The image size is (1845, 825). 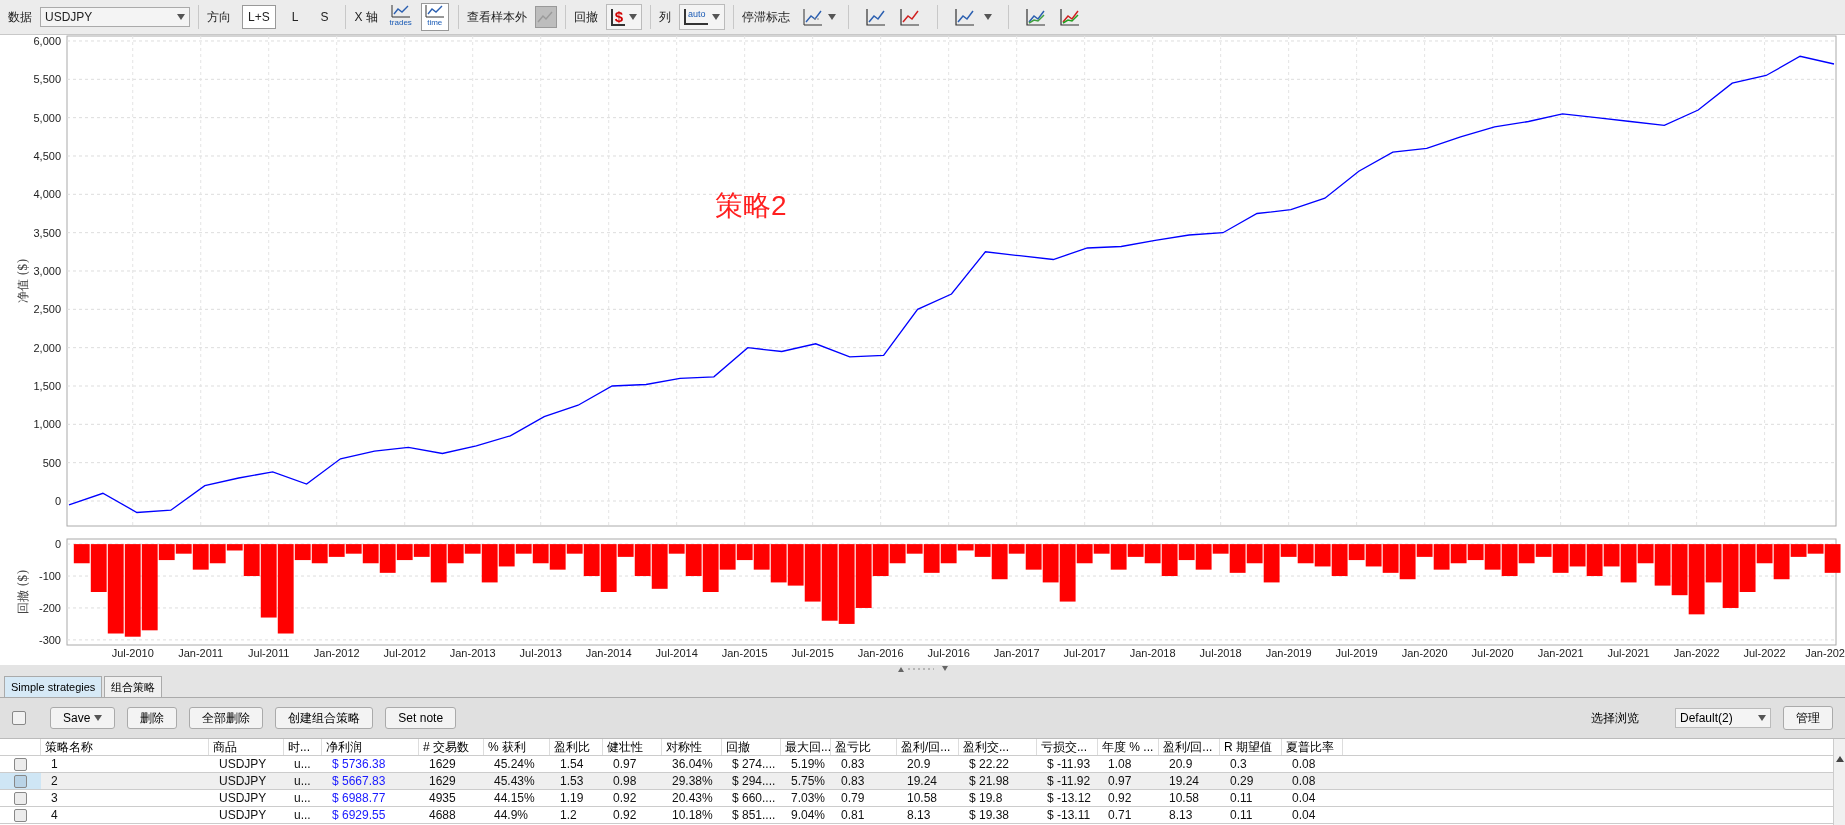 I want to click on direction-toggle: L+S, so click(x=259, y=17).